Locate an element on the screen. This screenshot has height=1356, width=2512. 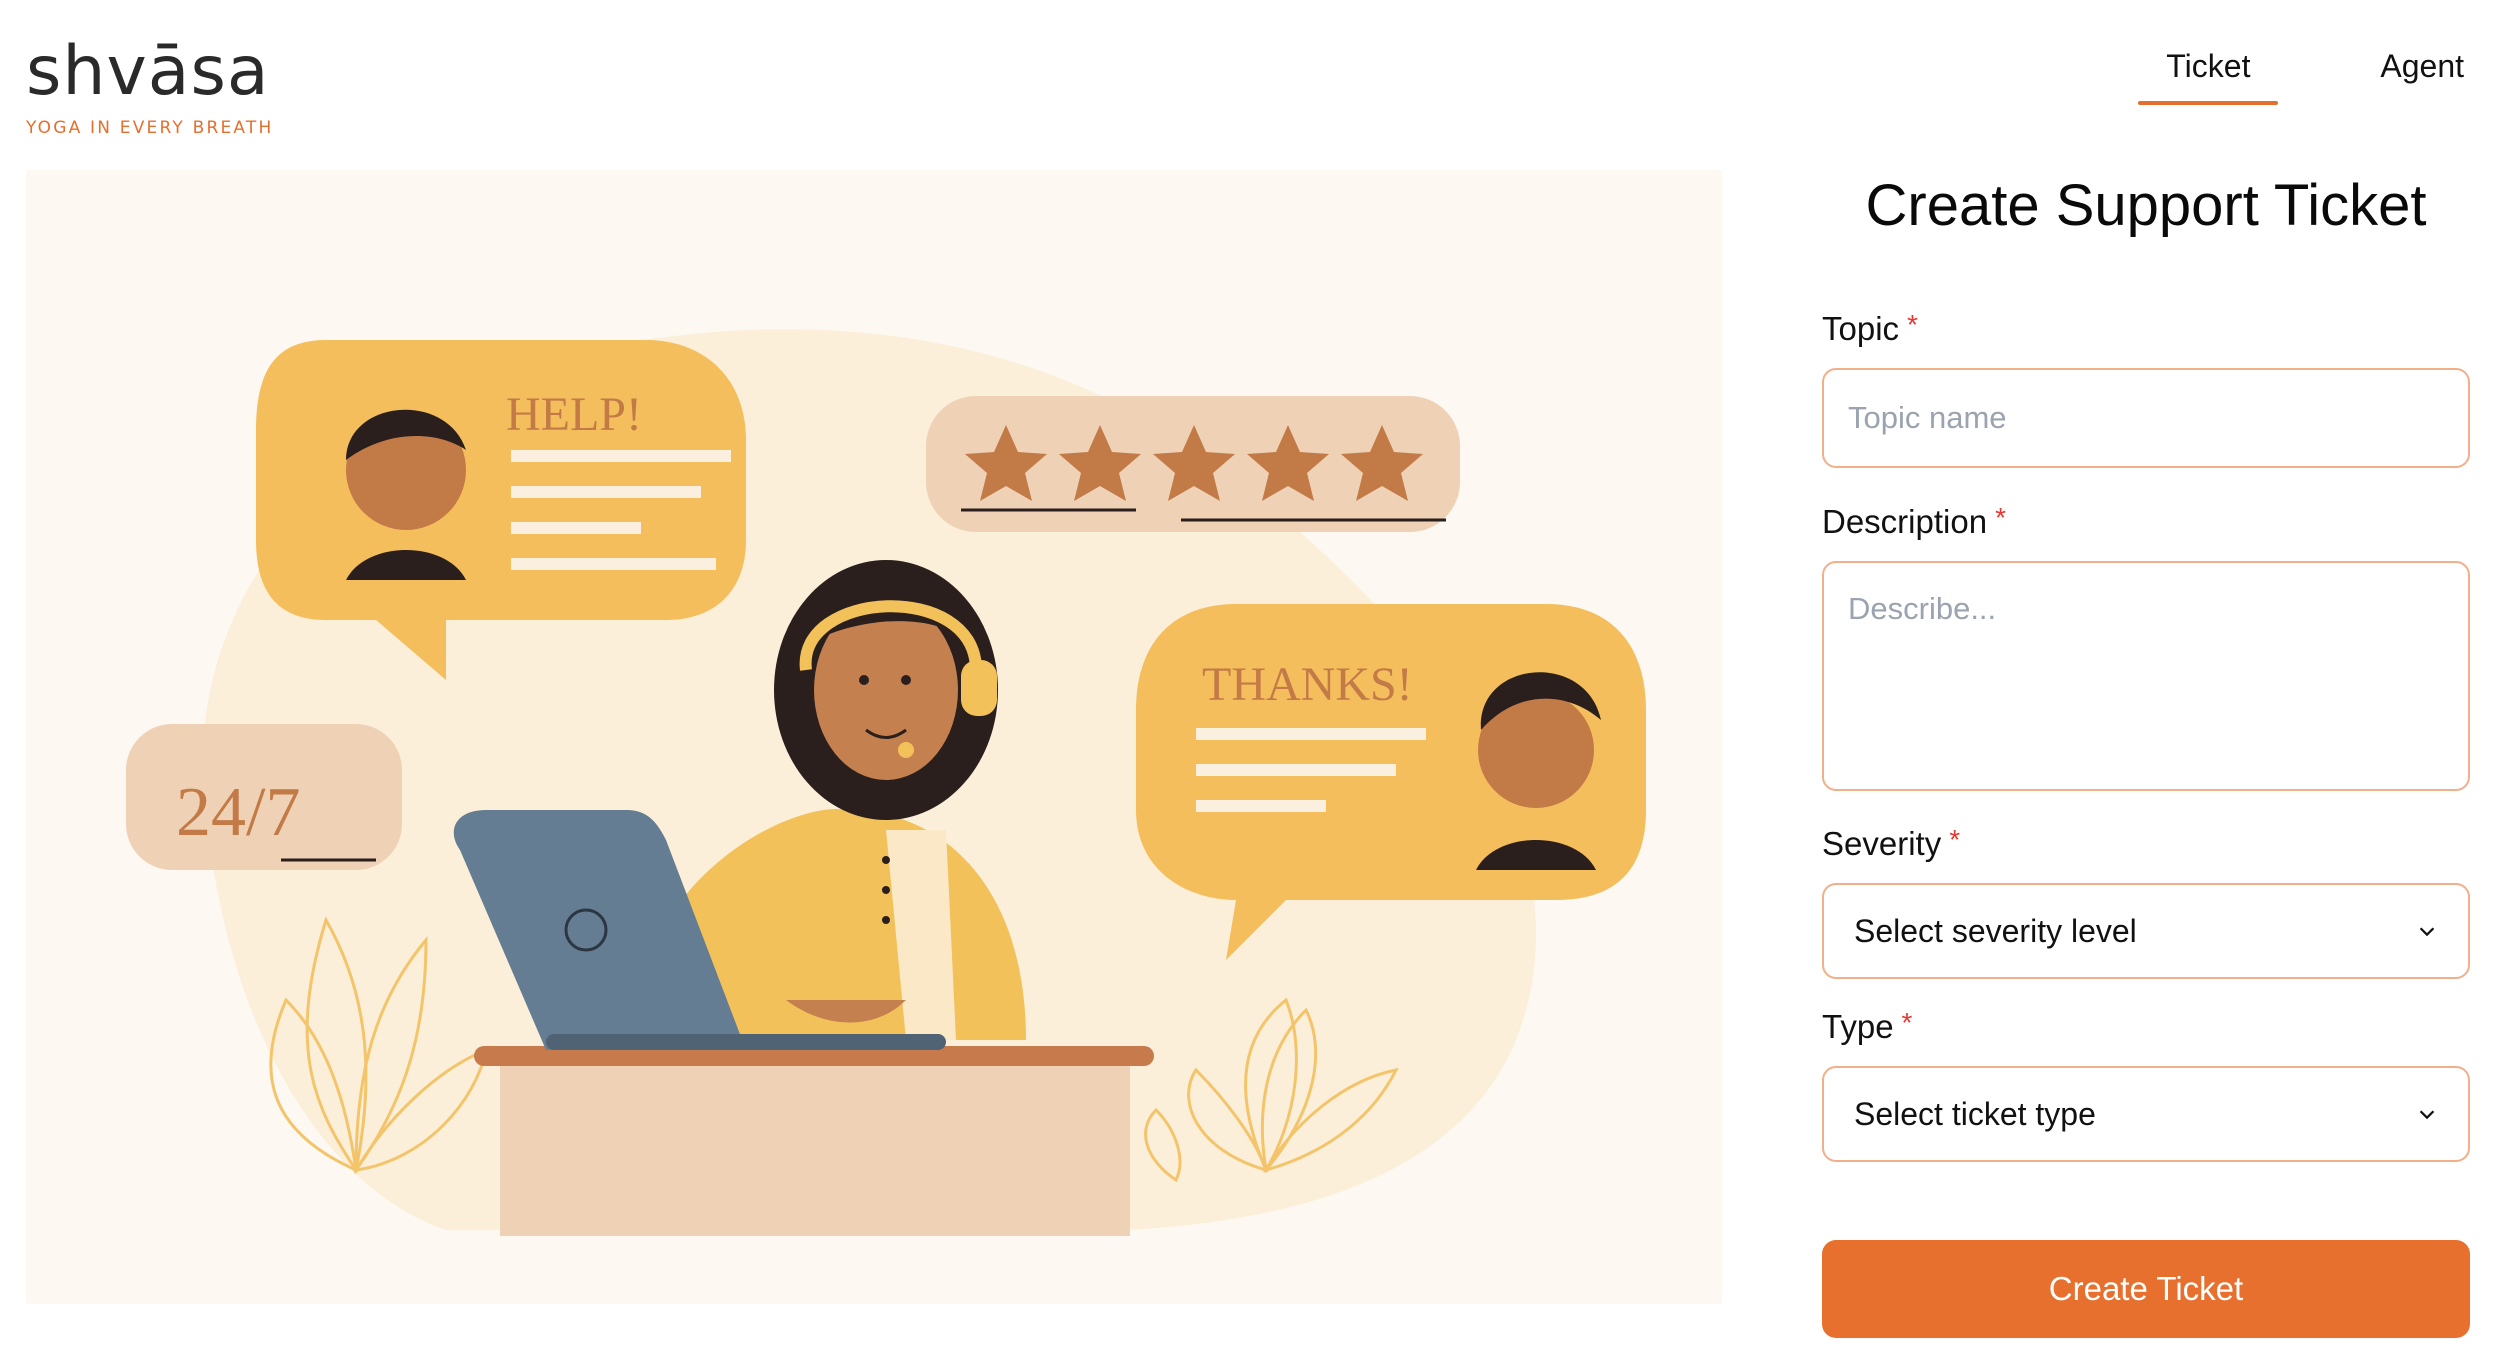
topic-label: Topic * is located at coordinates (2146, 328).